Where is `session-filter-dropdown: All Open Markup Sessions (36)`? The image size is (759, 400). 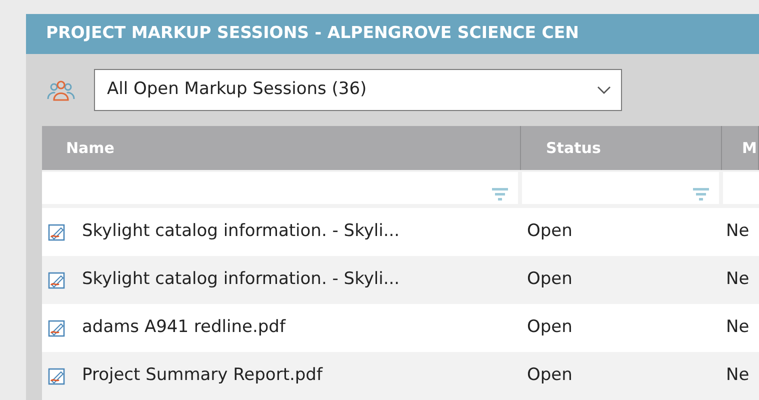
session-filter-dropdown: All Open Markup Sessions (36) is located at coordinates (358, 89).